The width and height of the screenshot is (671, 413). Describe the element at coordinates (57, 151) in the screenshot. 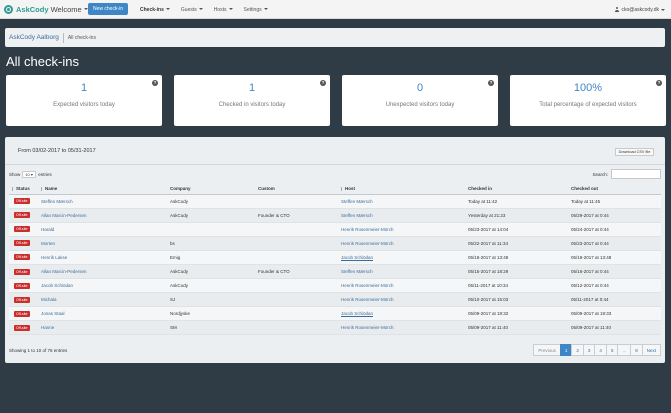

I see `date-range: From 03/02-2017 to 05/31-2017` at that location.